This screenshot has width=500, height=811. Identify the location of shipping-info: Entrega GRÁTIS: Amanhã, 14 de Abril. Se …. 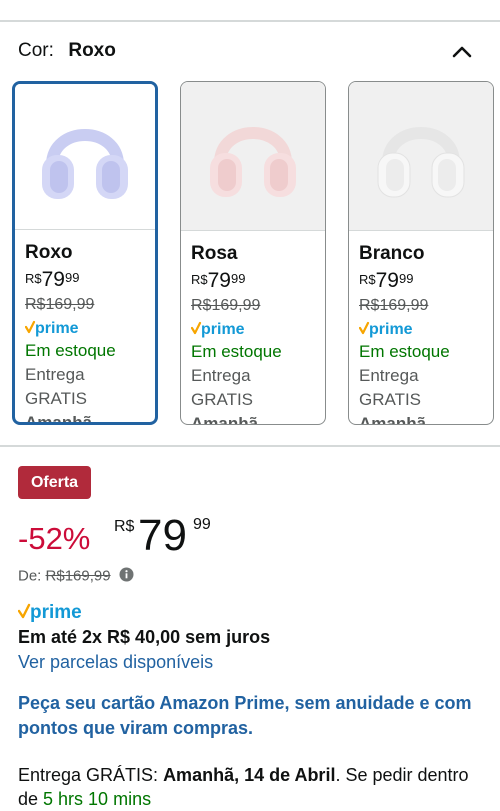
(253, 787).